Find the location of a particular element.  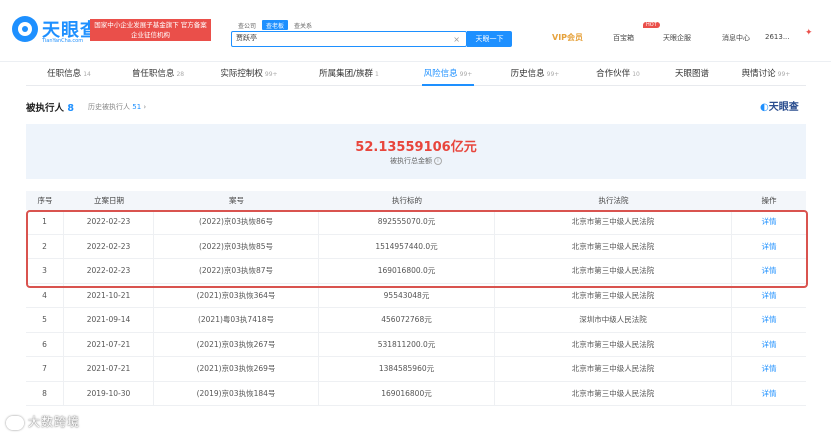

cell-court: 深圳市中级人民法院 is located at coordinates (613, 320).